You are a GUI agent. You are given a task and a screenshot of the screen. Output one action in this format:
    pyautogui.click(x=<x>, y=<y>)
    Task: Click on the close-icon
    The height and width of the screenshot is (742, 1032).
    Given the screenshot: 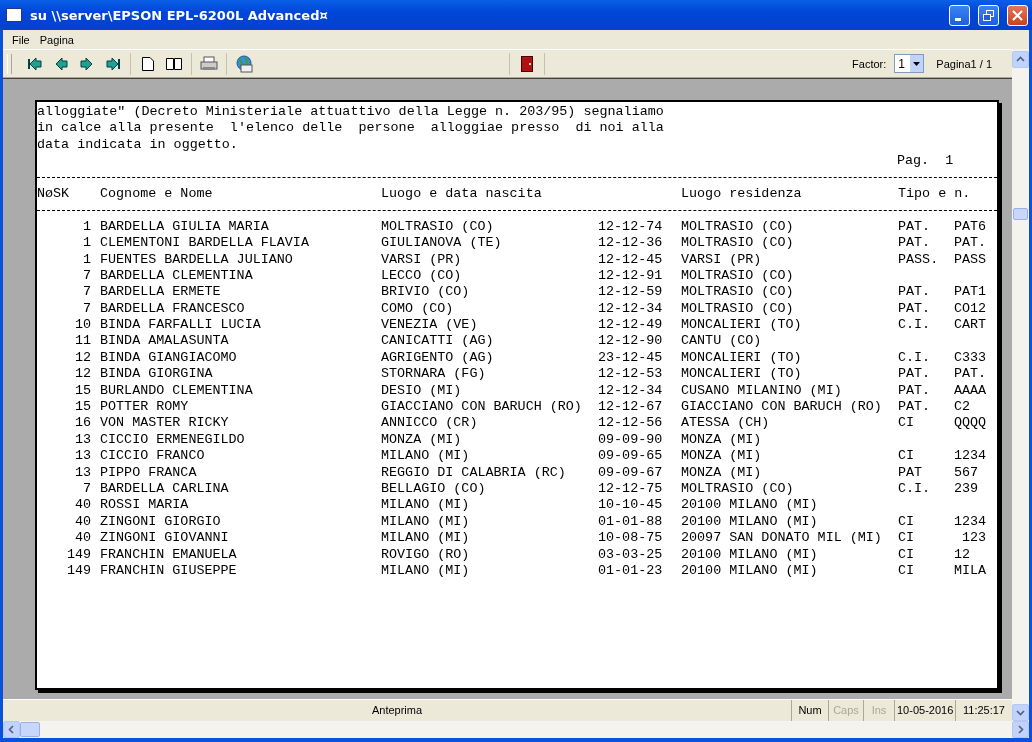 What is the action you would take?
    pyautogui.click(x=1017, y=15)
    